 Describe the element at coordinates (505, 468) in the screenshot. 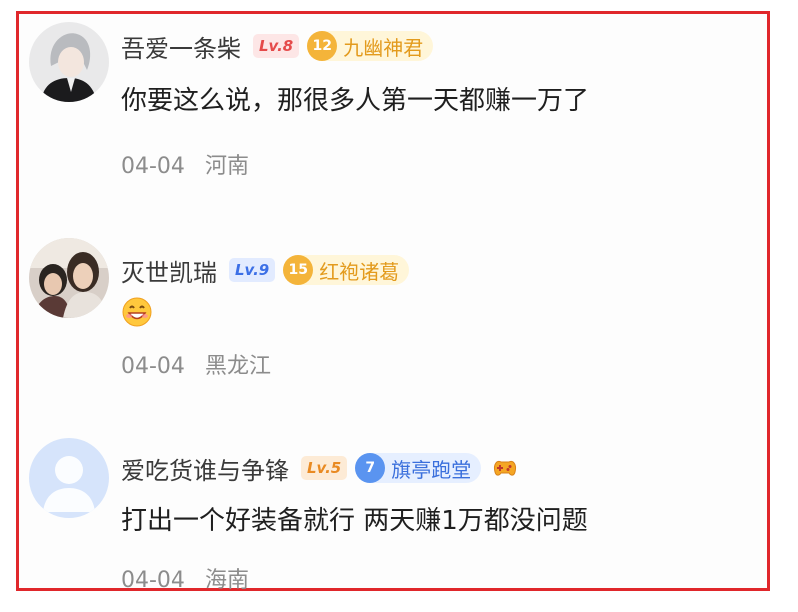

I see `gamepad-icon` at that location.